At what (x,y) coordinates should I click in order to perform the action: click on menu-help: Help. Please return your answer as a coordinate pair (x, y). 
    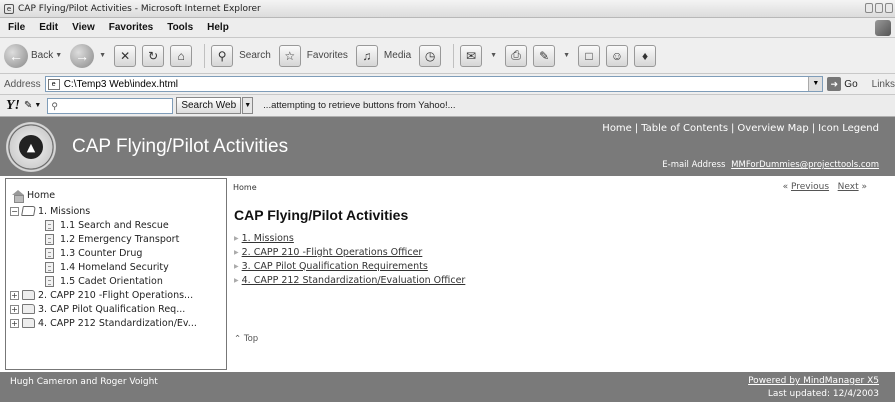
    Looking at the image, I should click on (218, 27).